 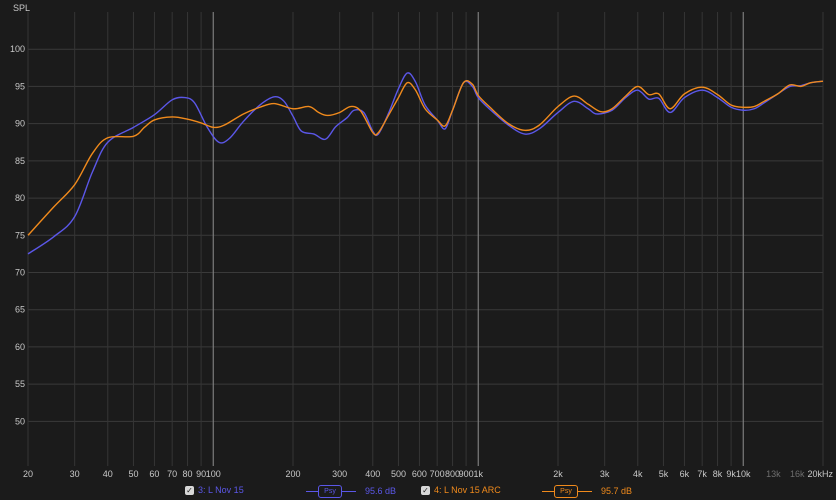 I want to click on x-tick-label: 600, so click(x=419, y=474).